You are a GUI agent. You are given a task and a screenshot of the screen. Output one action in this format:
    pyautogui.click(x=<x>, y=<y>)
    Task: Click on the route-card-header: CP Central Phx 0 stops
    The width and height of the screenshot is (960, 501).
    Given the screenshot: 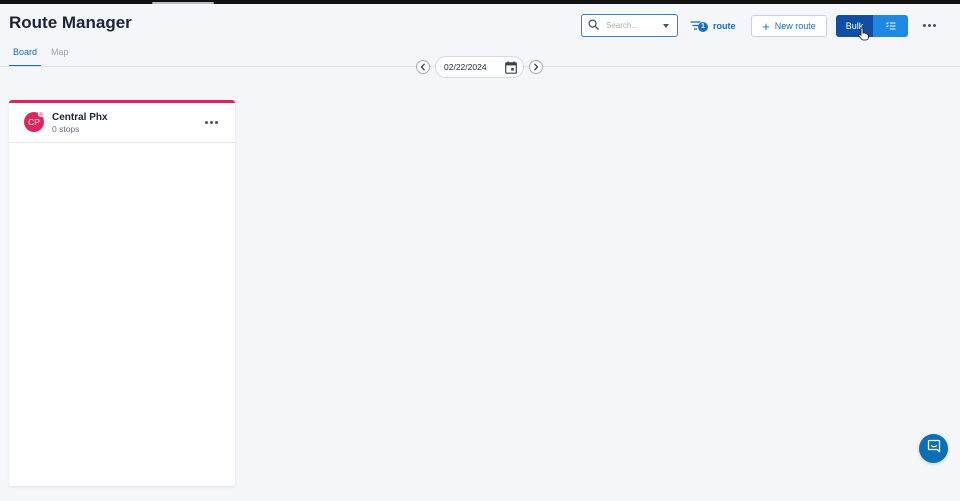 What is the action you would take?
    pyautogui.click(x=122, y=123)
    